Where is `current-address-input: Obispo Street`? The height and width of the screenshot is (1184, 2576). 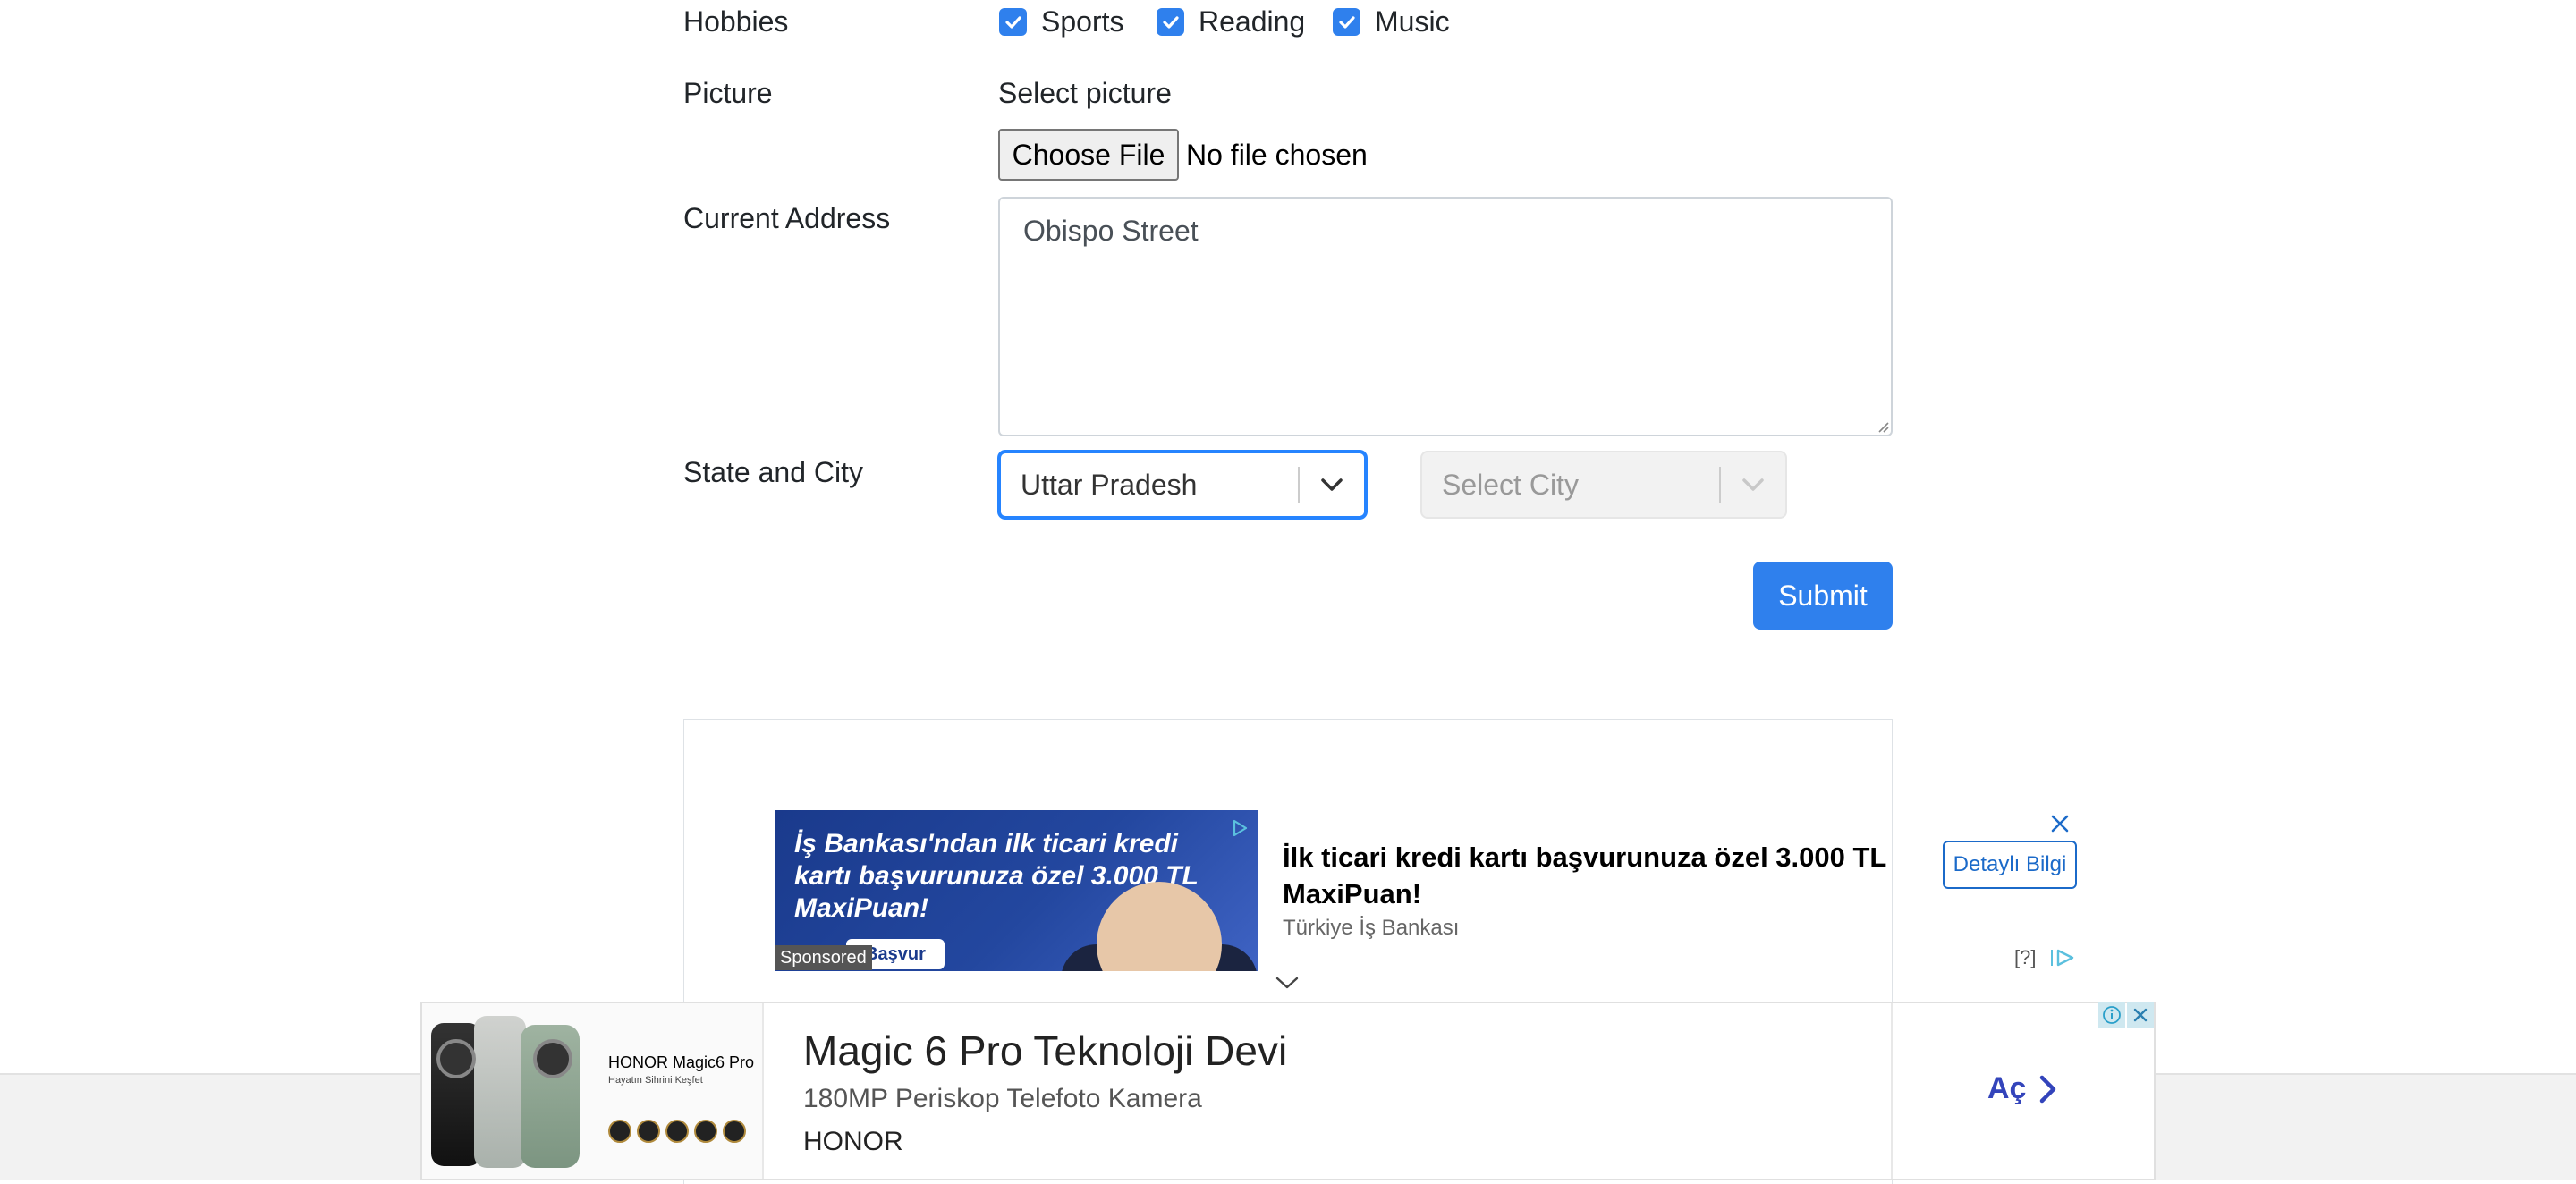 current-address-input: Obispo Street is located at coordinates (1445, 316).